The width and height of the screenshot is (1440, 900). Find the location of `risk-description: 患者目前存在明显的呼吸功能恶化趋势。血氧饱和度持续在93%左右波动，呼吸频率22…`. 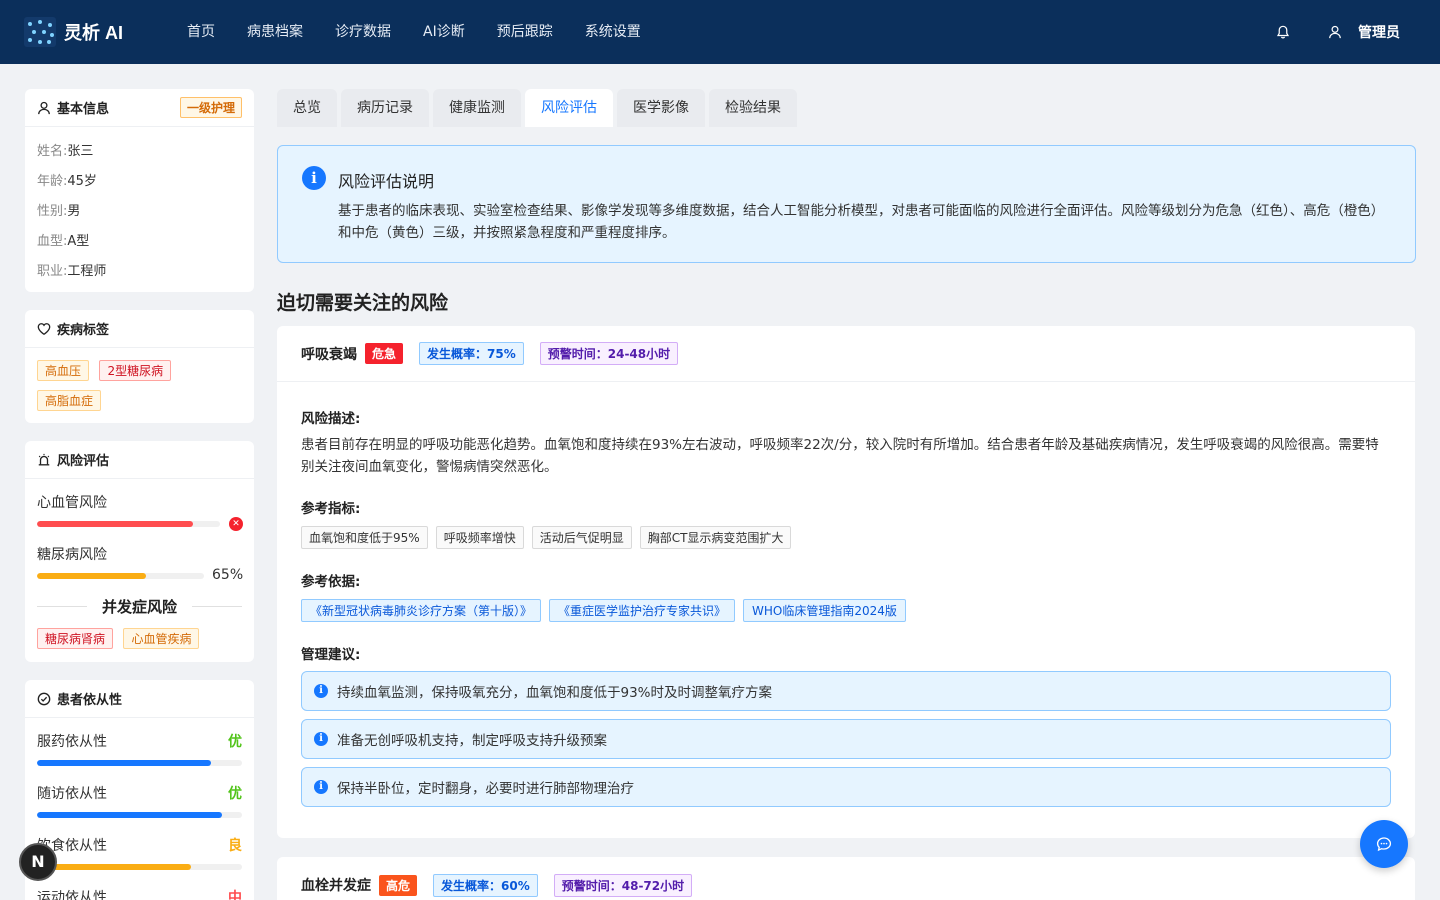

risk-description: 患者目前存在明显的呼吸功能恶化趋势。血氧饱和度持续在93%左右波动，呼吸频率22… is located at coordinates (840, 456).